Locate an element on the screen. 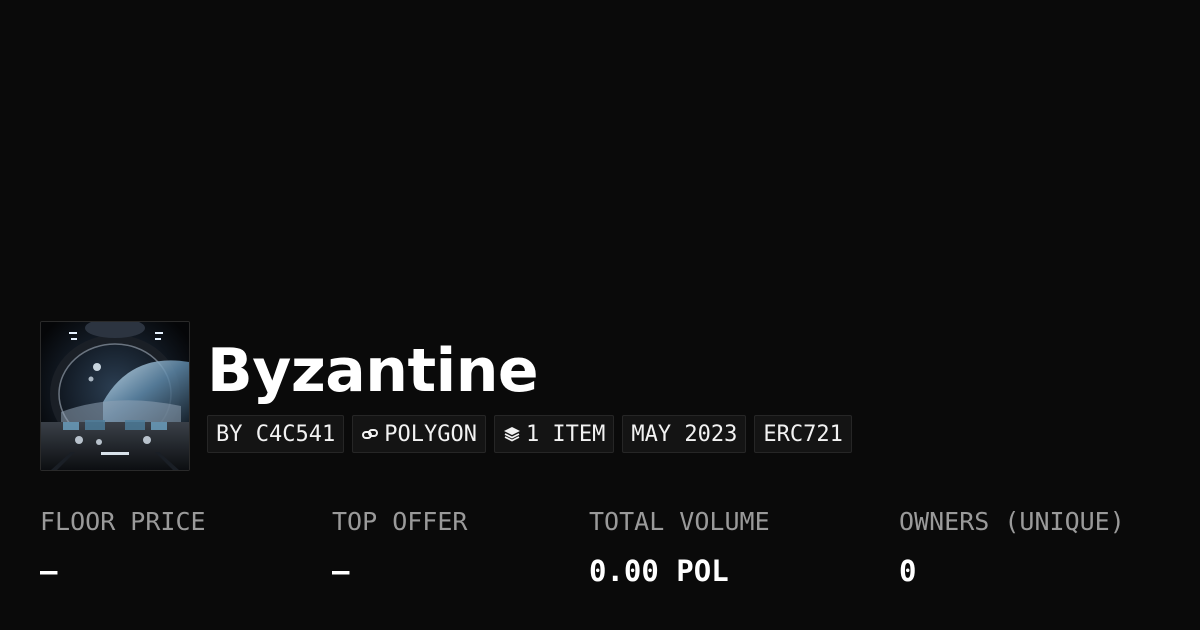 This screenshot has height=630, width=1200. chain-link-icon is located at coordinates (370, 434).